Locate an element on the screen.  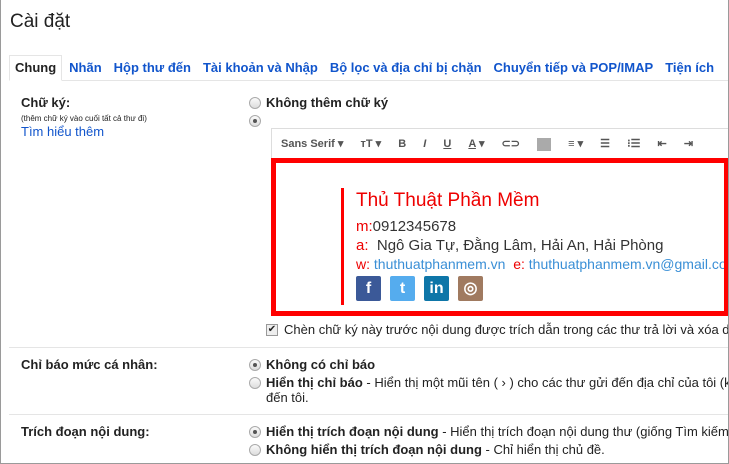
website-link: thuthuatphanmem.vn is located at coordinates (440, 264).